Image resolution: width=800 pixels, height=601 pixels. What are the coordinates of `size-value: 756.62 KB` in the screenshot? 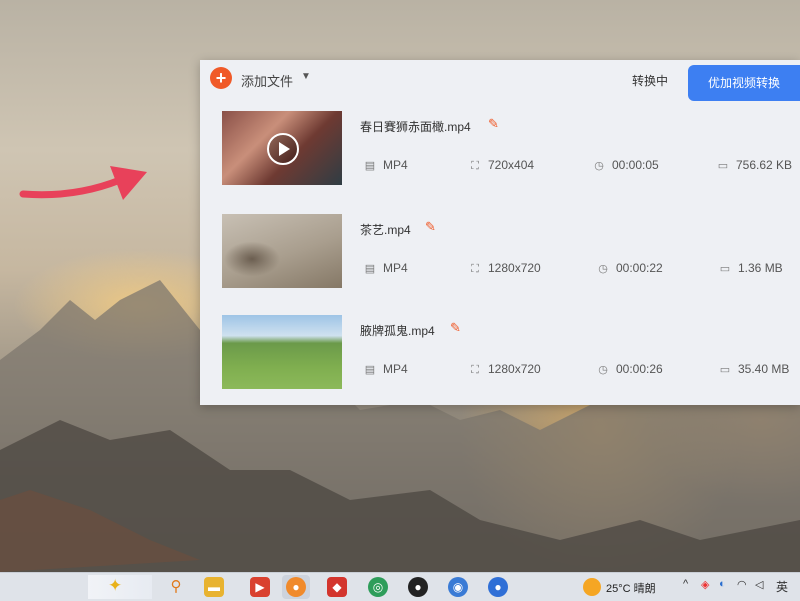 It's located at (764, 165).